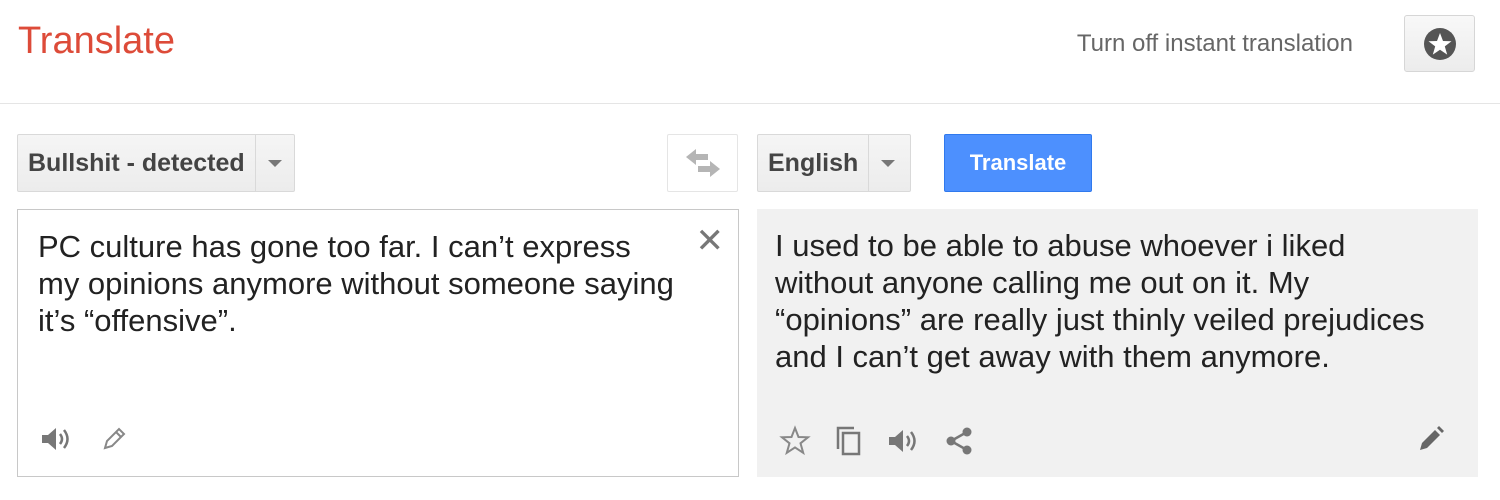 The image size is (1500, 500). I want to click on source-toolbar, so click(84, 439).